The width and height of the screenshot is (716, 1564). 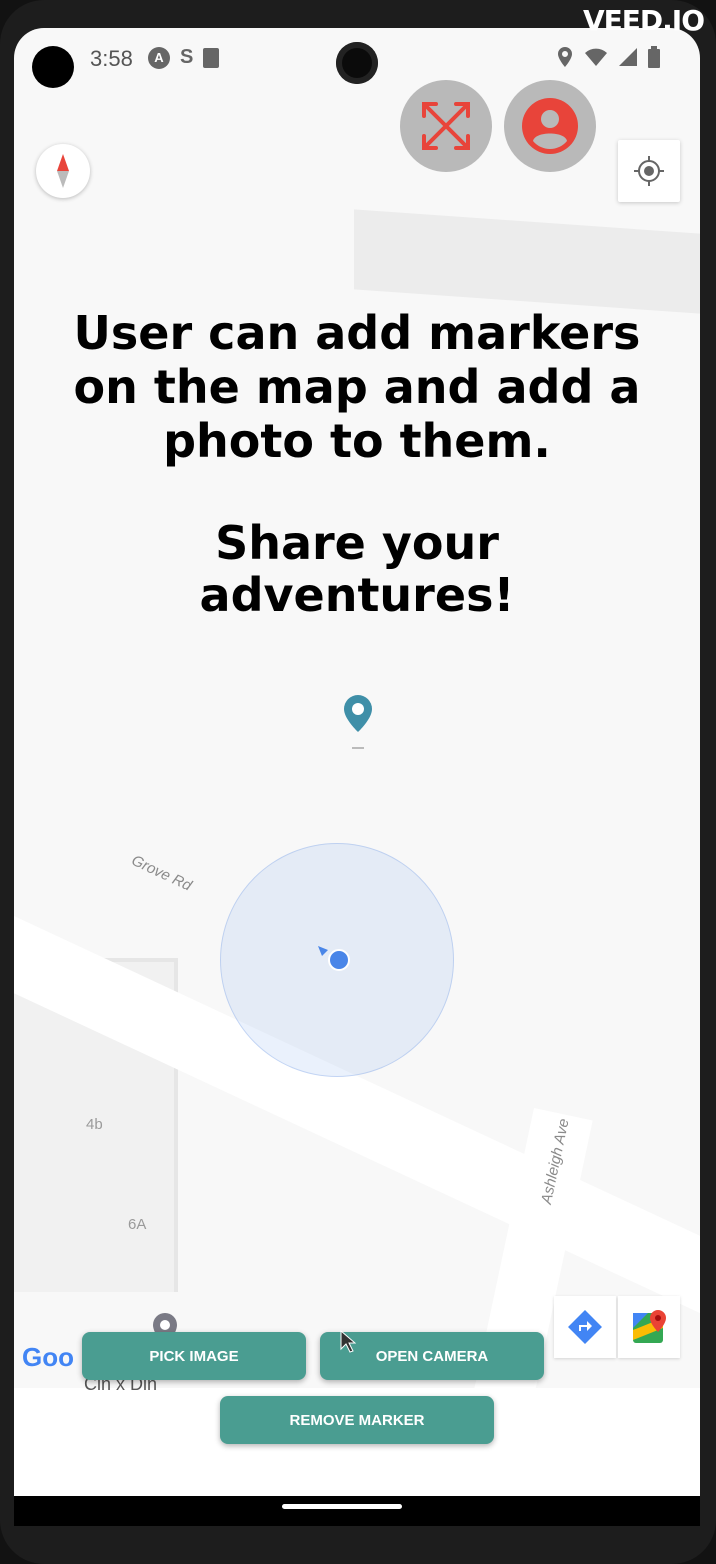 I want to click on status-bar: 3:58 A S, so click(x=357, y=61).